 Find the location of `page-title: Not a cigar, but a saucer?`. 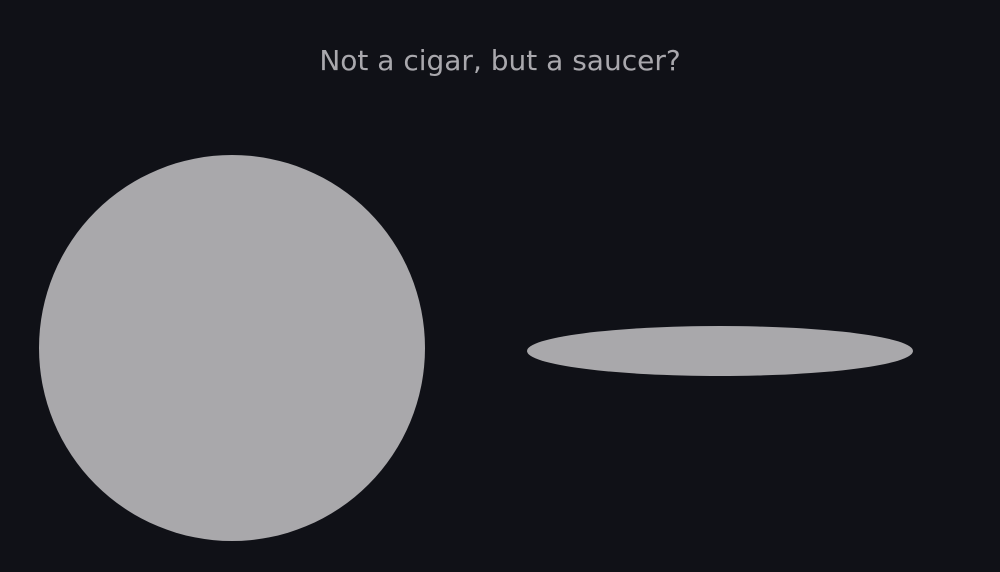

page-title: Not a cigar, but a saucer? is located at coordinates (500, 60).